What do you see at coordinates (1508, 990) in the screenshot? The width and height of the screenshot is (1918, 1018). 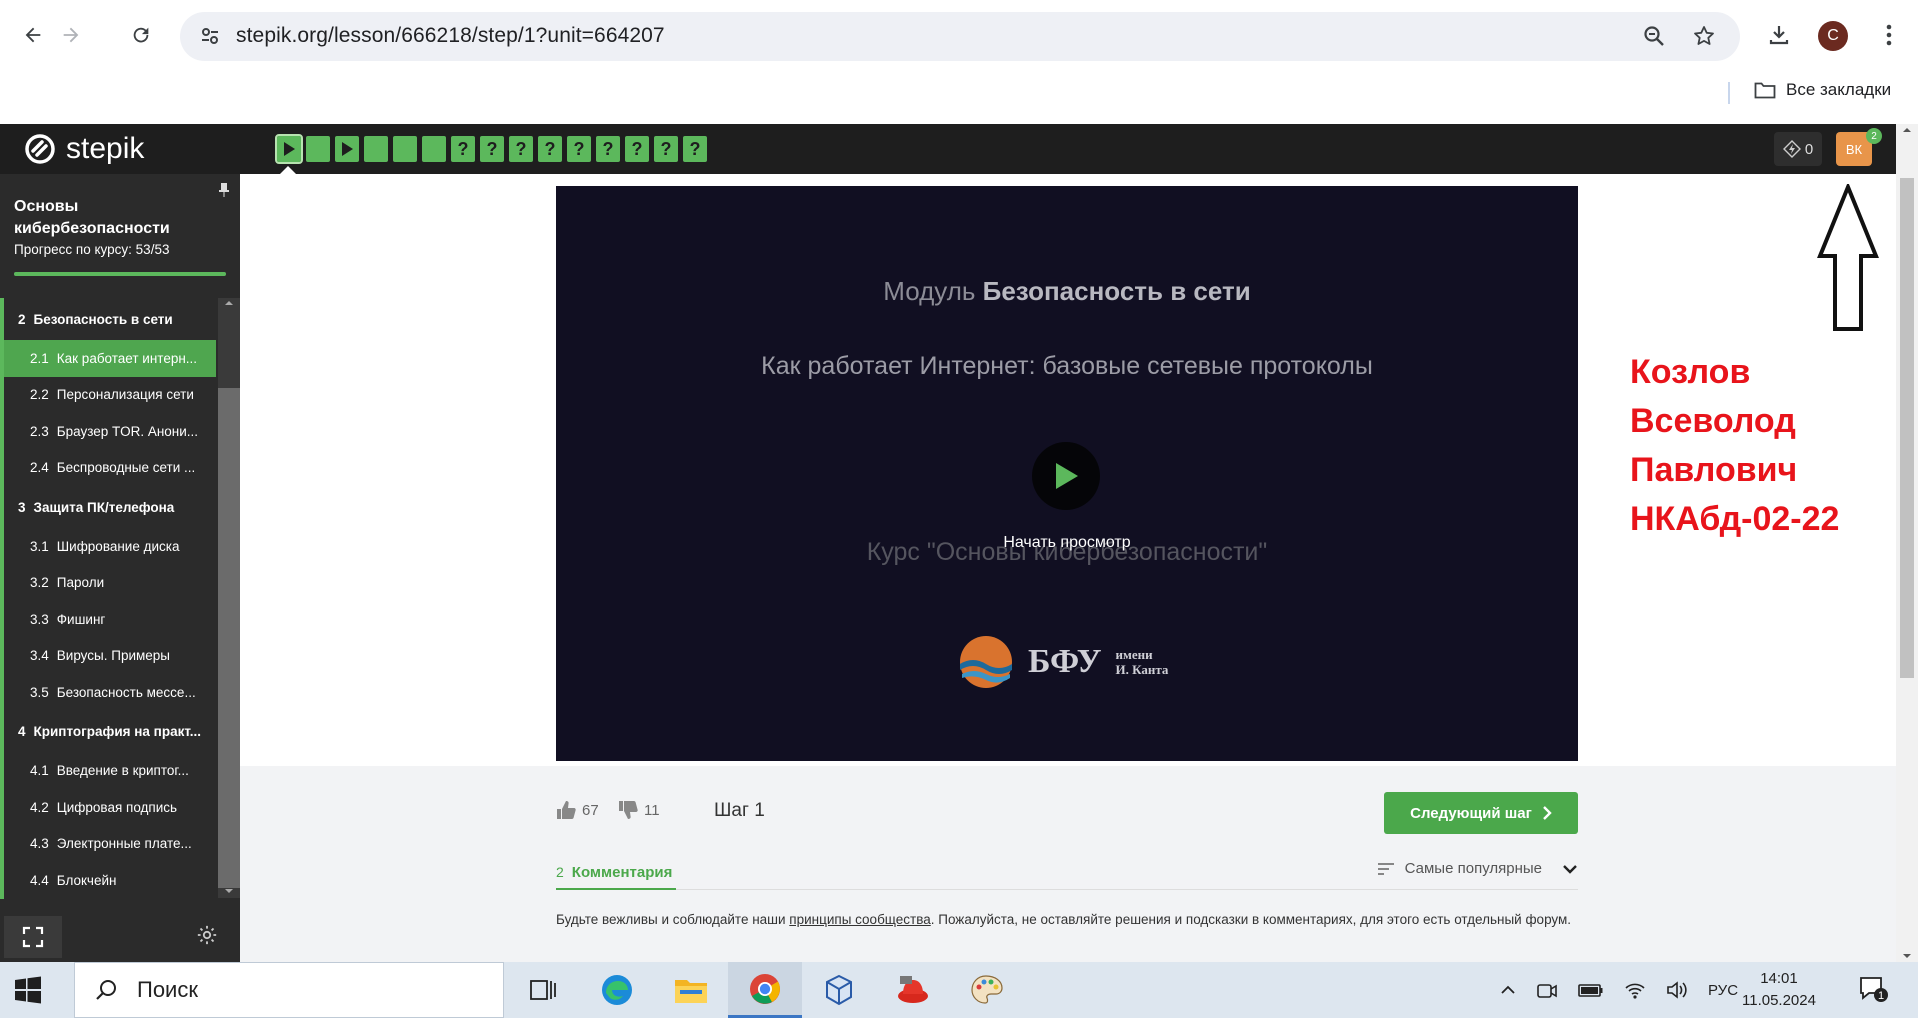 I see `chevron-up-icon` at bounding box center [1508, 990].